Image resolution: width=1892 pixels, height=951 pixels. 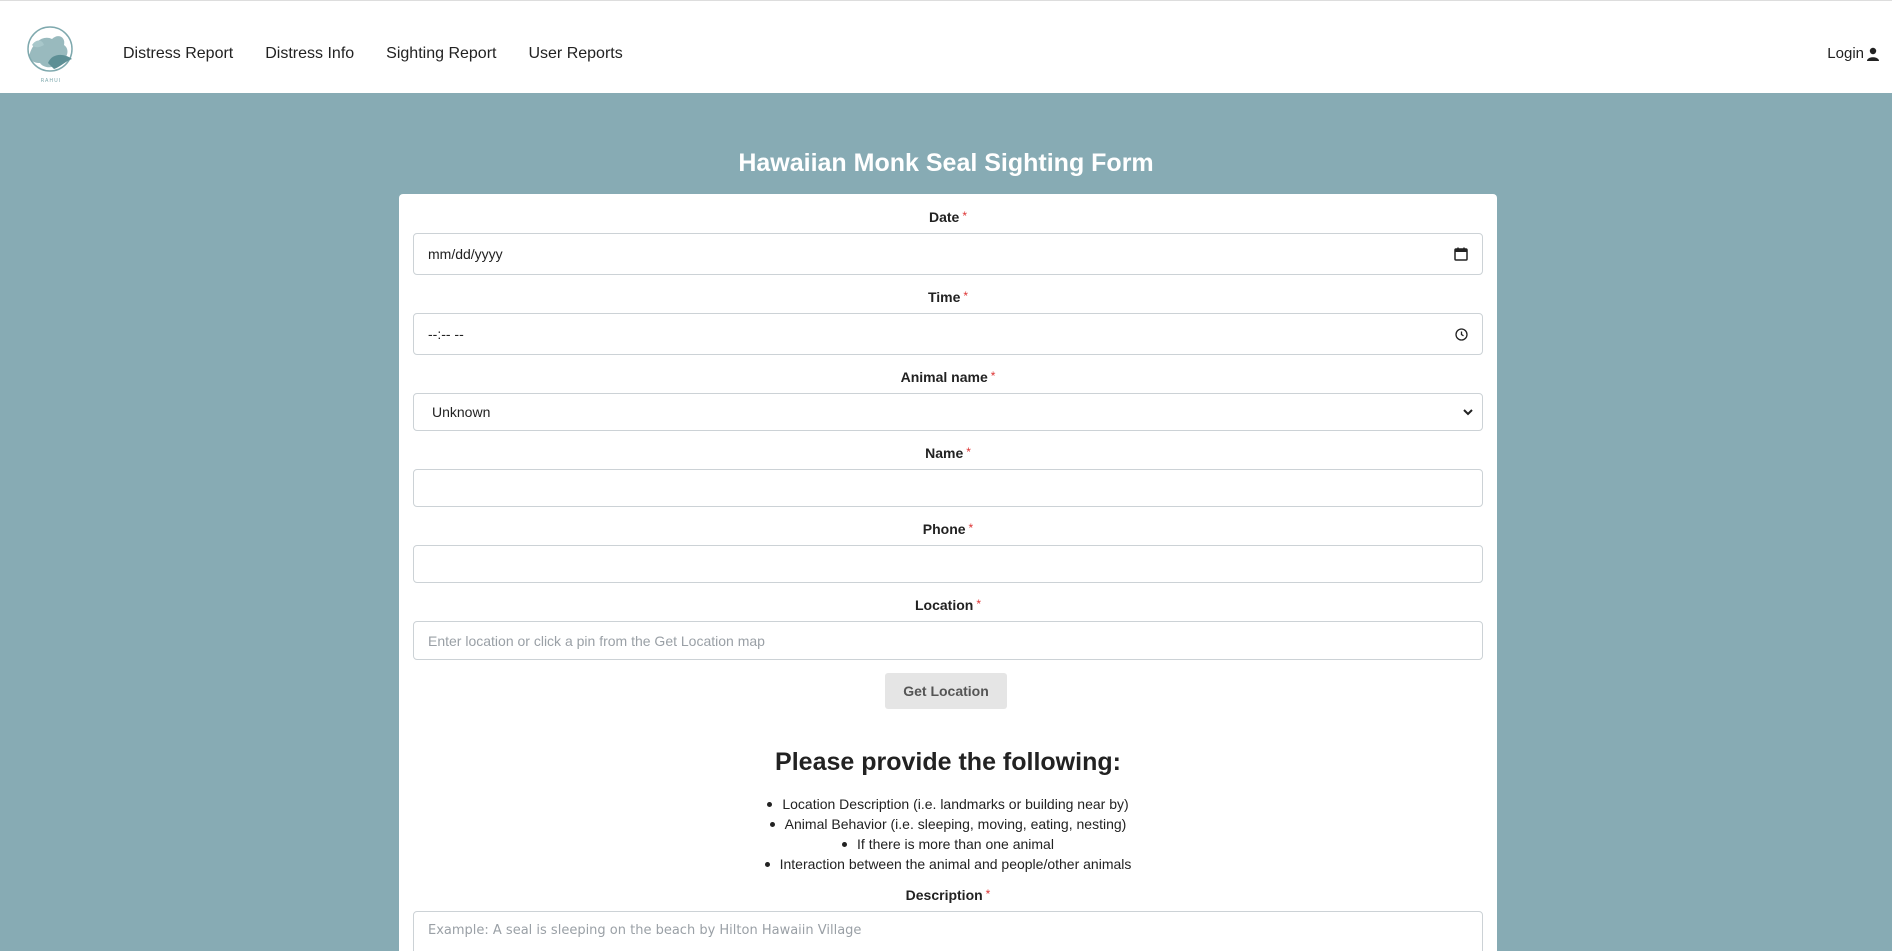 I want to click on time-input: --:-- --, so click(x=948, y=334).